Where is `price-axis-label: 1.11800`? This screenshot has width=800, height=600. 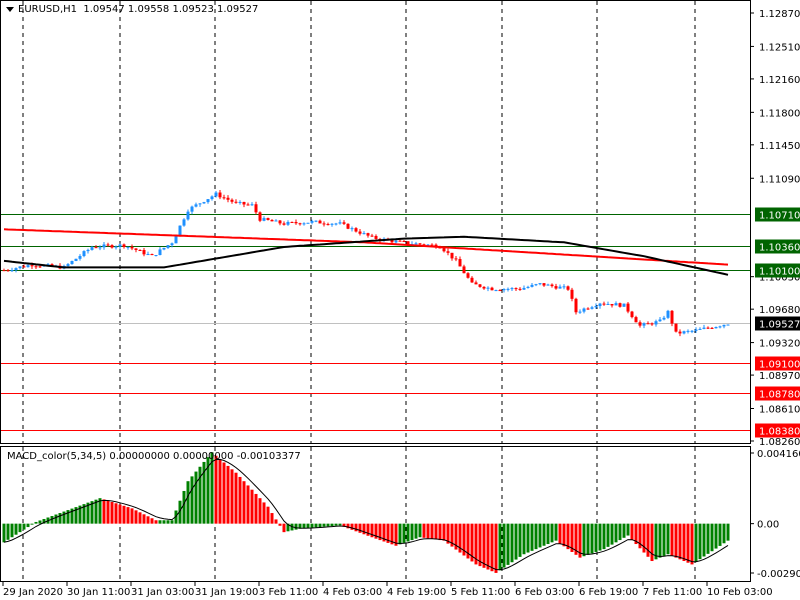 price-axis-label: 1.11800 is located at coordinates (779, 113).